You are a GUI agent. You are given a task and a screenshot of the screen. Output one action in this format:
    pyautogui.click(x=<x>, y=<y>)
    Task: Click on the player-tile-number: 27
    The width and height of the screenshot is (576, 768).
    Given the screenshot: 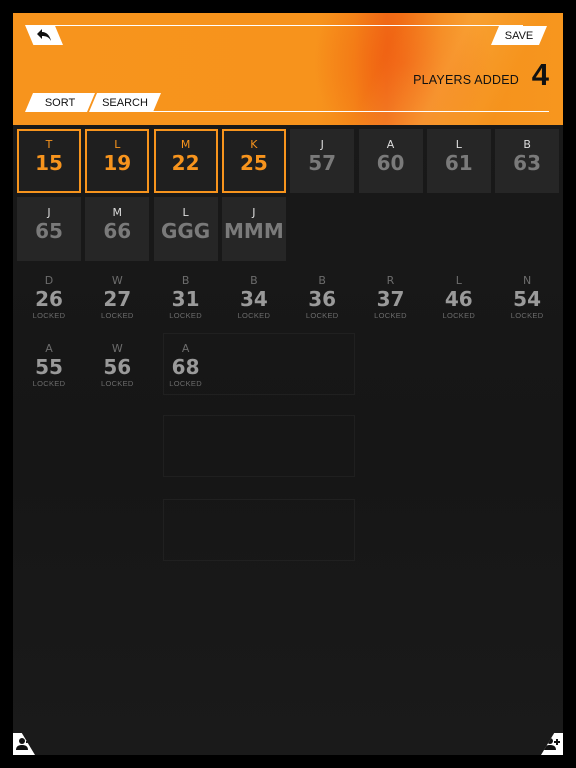 What is the action you would take?
    pyautogui.click(x=117, y=299)
    